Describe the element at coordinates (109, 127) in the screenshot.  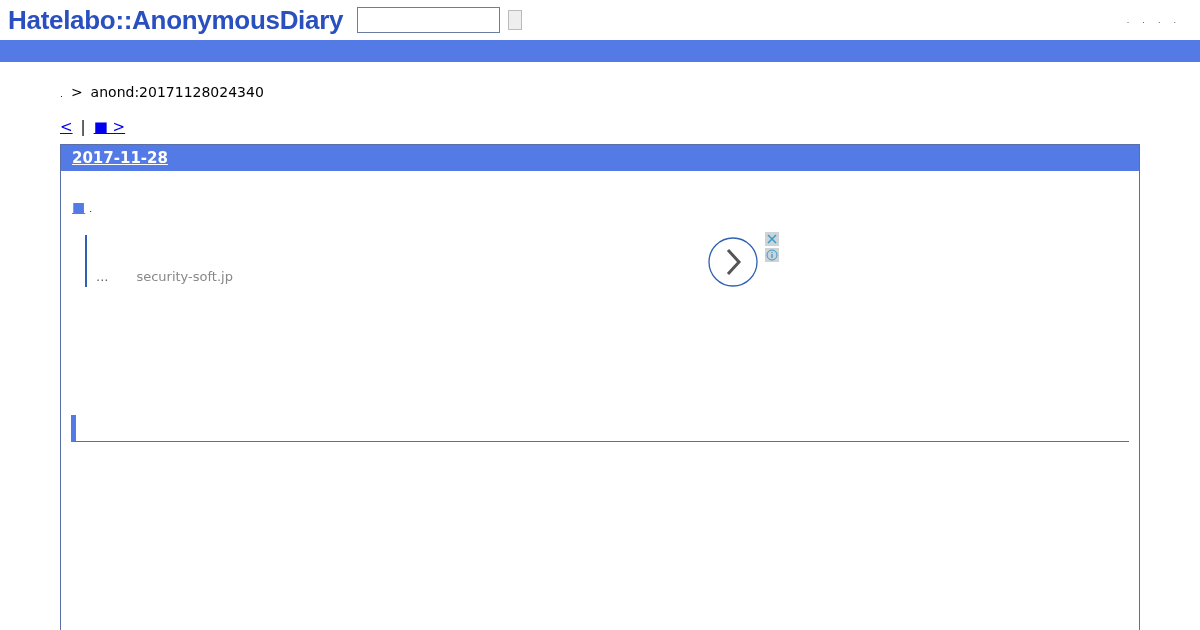
I see `next-link: ■ >` at that location.